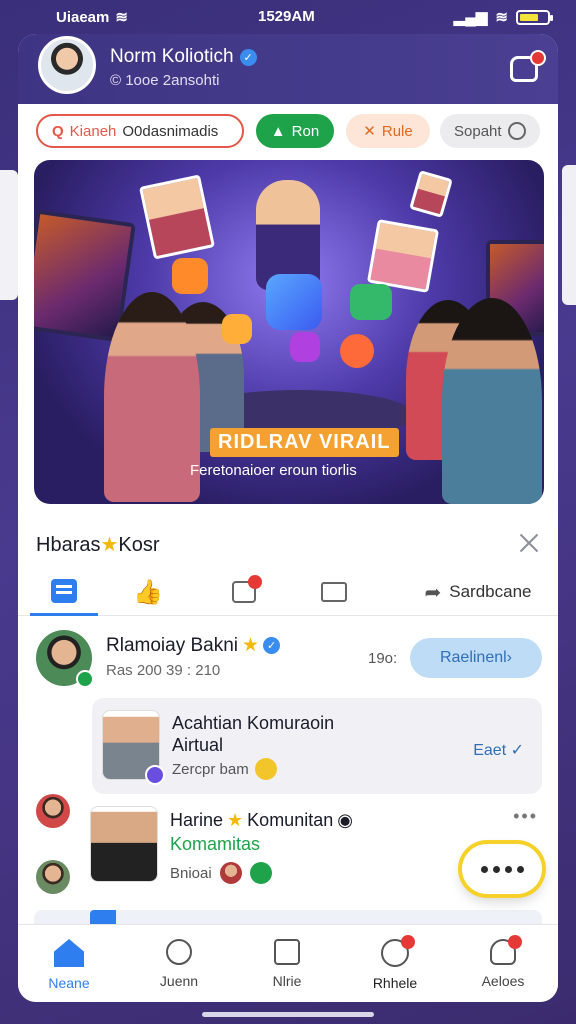 The image size is (576, 1024). I want to click on action-button: Raelinenl›, so click(476, 658).